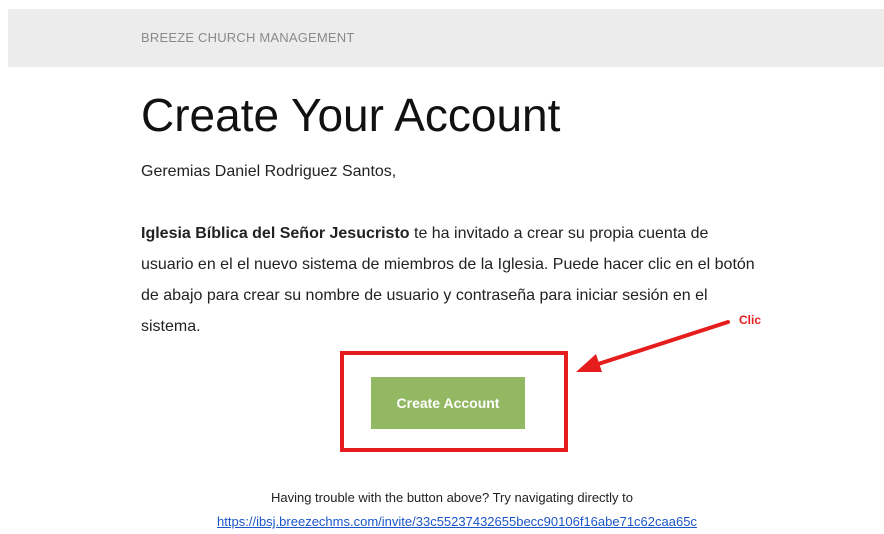 The height and width of the screenshot is (534, 884). Describe the element at coordinates (750, 320) in the screenshot. I see `annotation-label: Clic` at that location.